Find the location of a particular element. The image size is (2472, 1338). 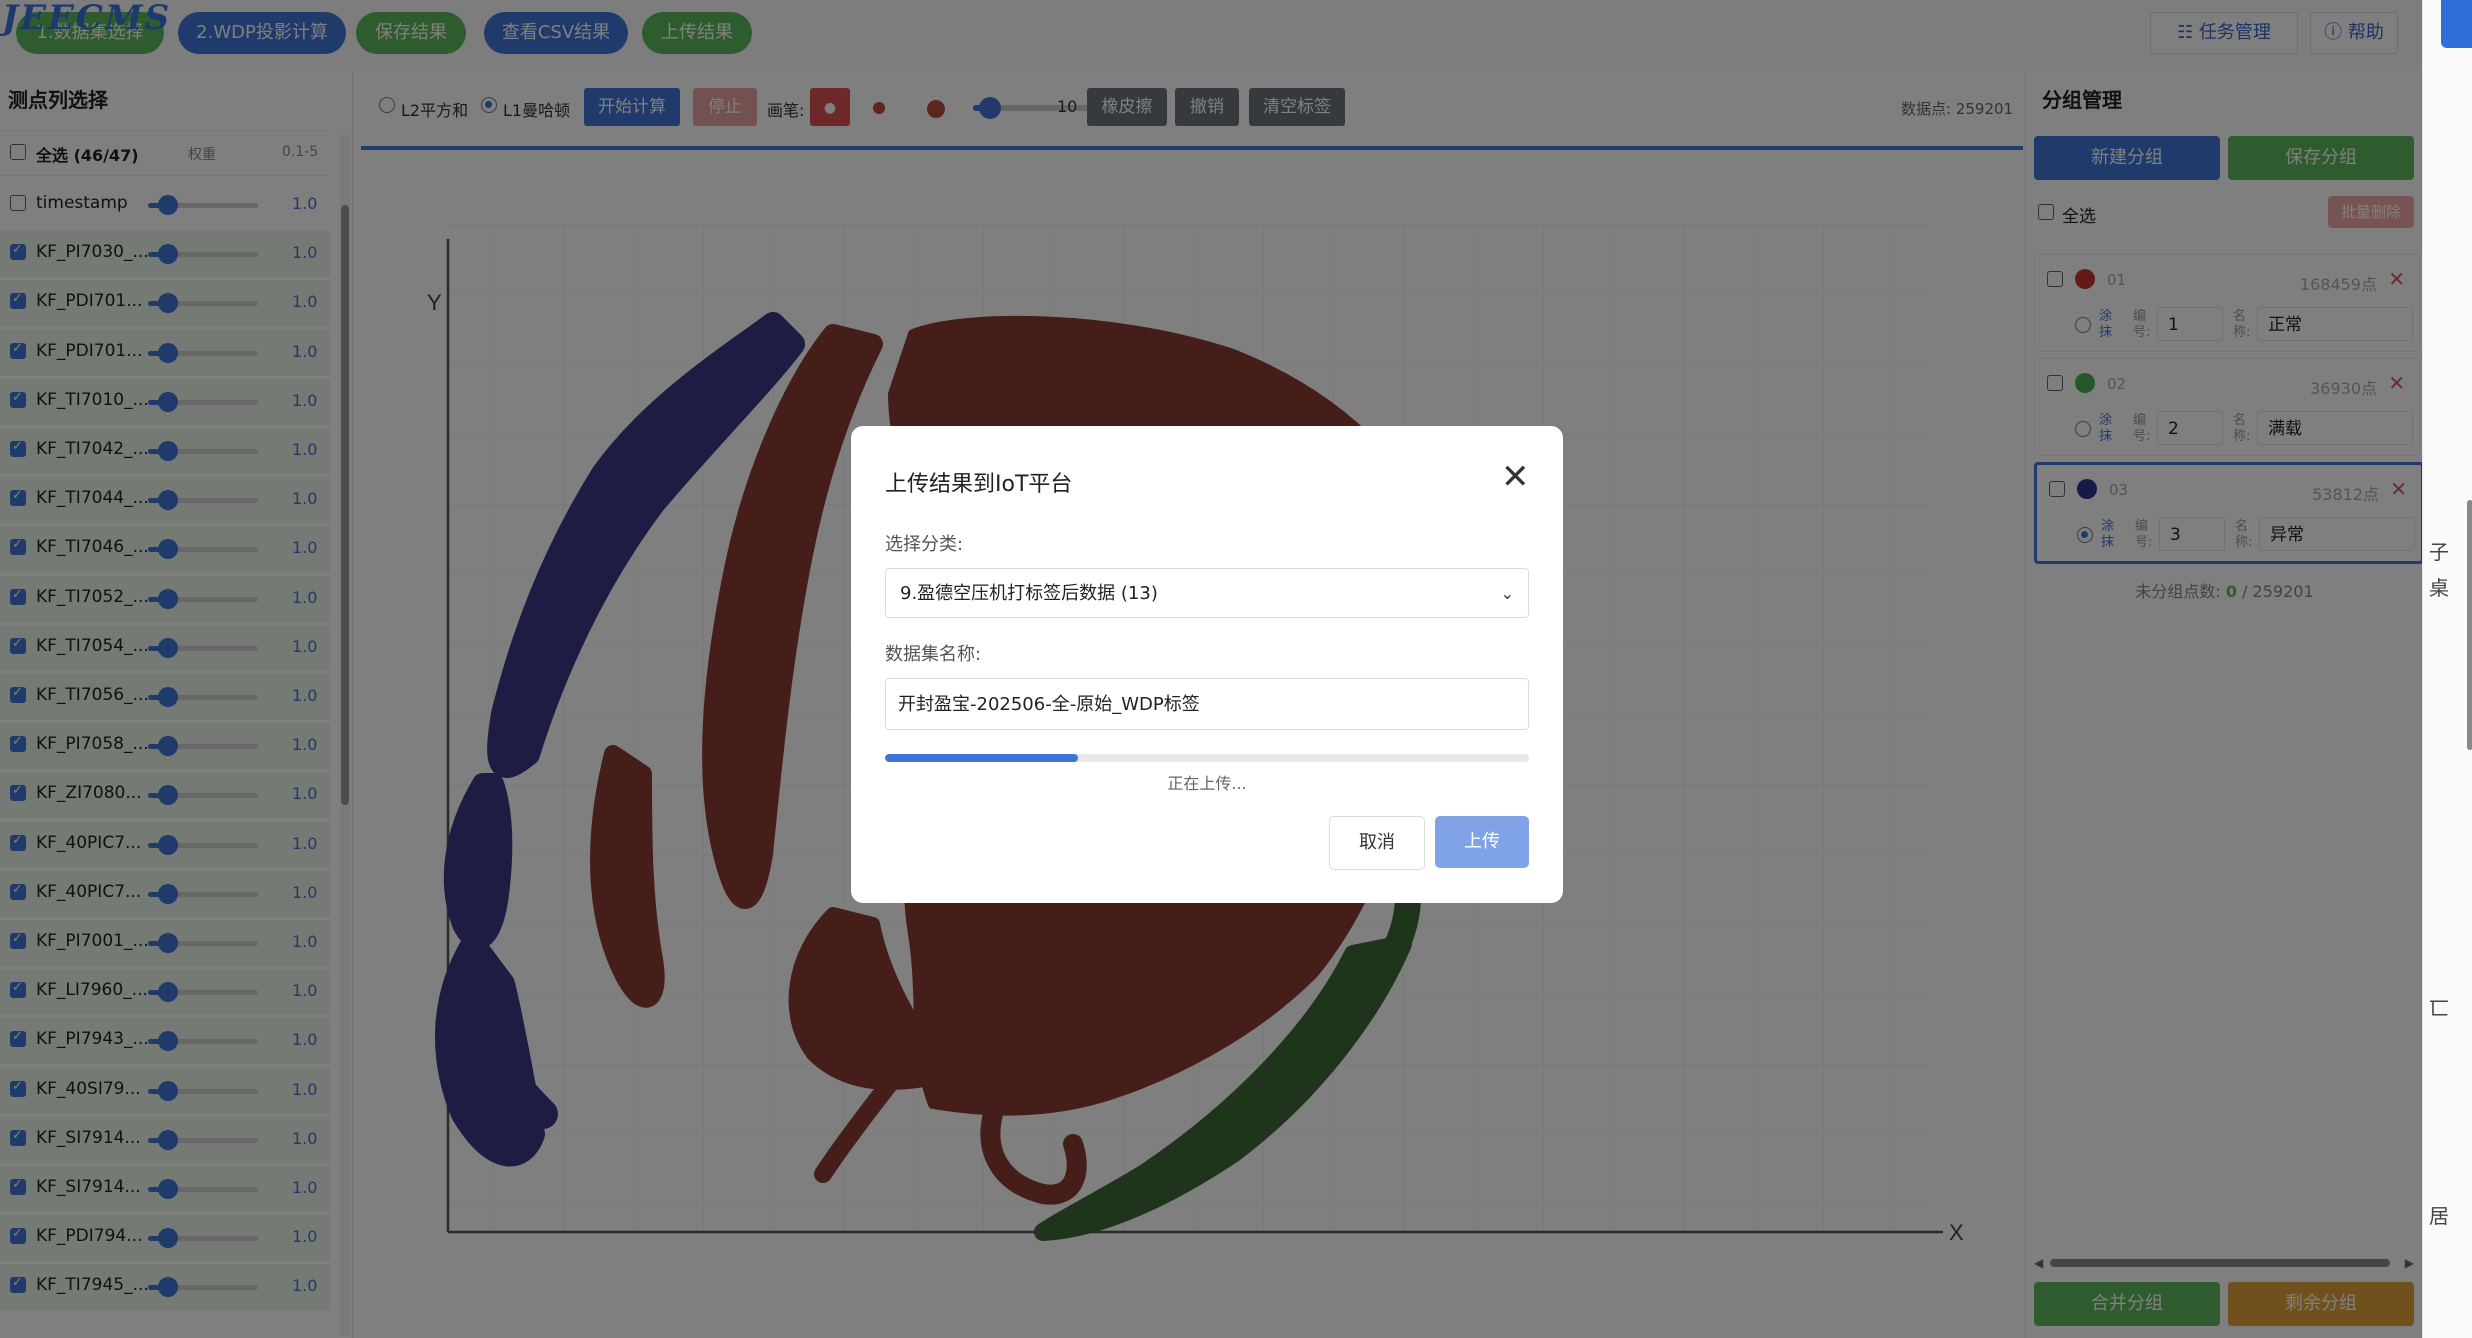

dataset-name-input: 开封盈宝-202506-全-原始_WDP标签 is located at coordinates (1207, 704).